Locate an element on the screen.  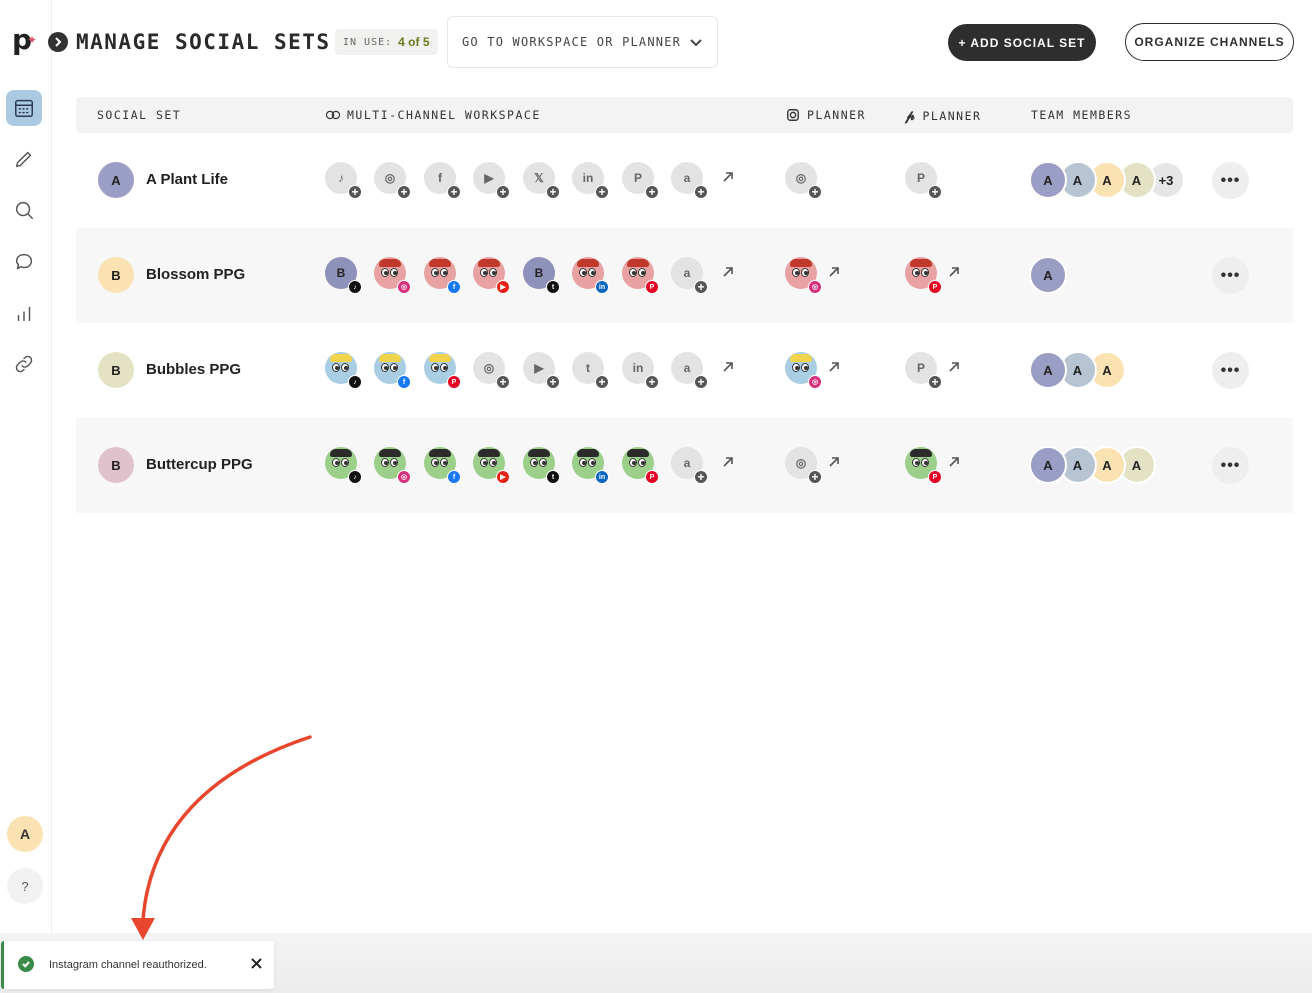
dropdown-label: GO TO WORKSPACE OR PLANNER is located at coordinates (572, 42).